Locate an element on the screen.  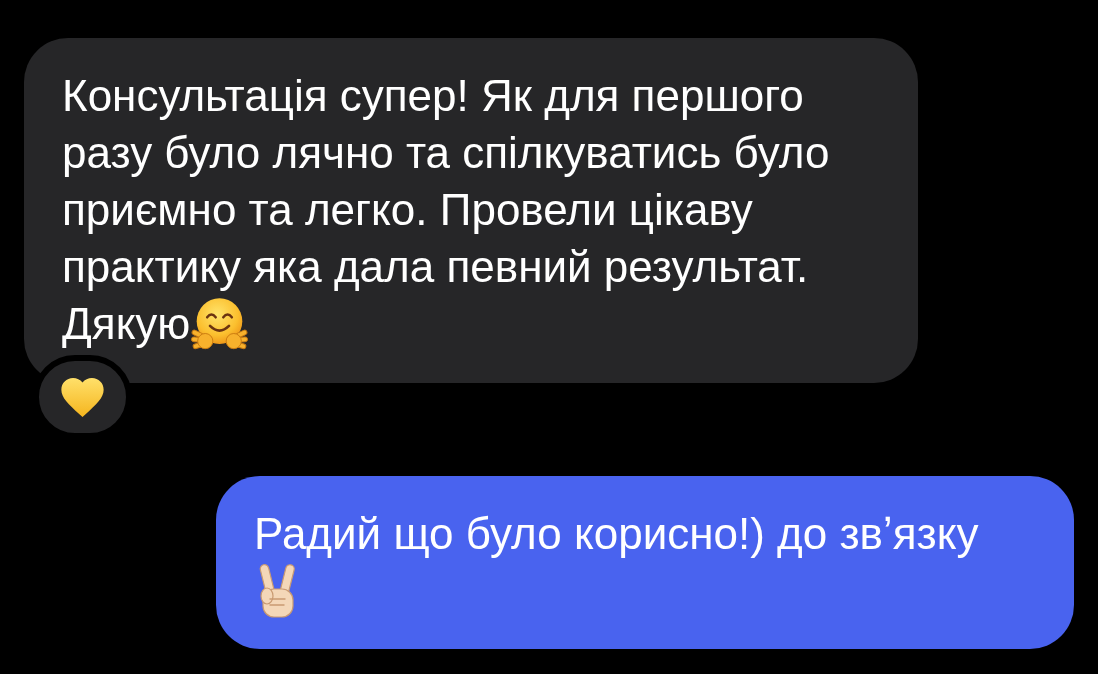
heart-icon is located at coordinates (82, 397).